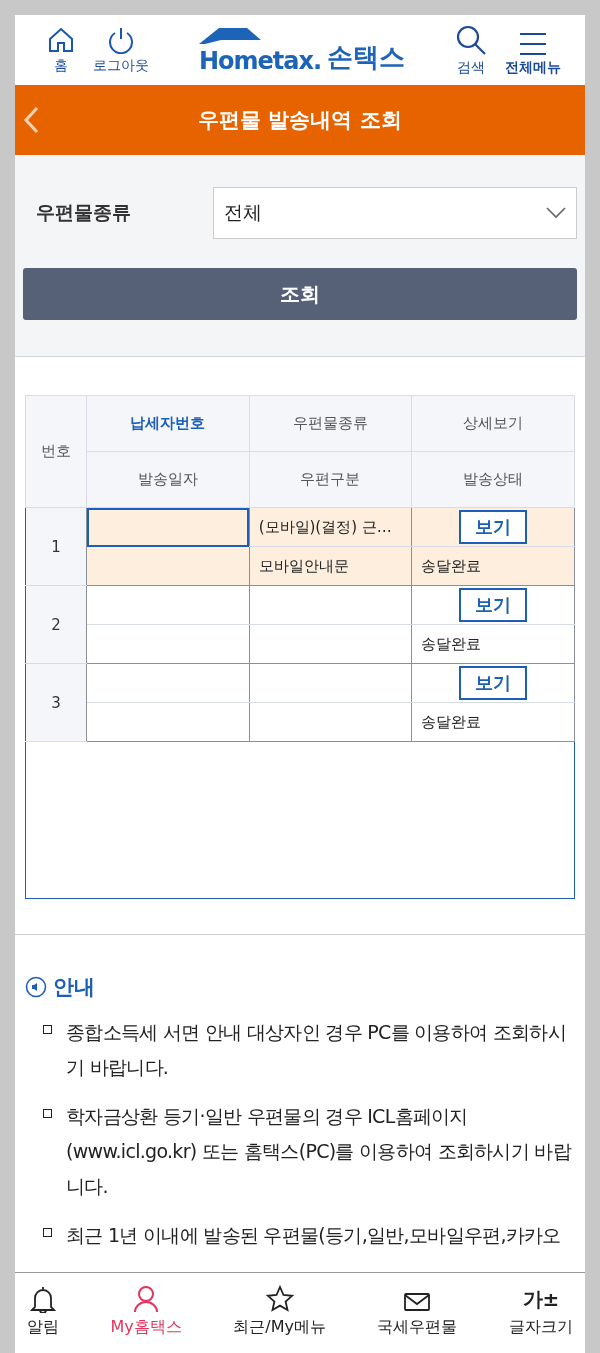 Image resolution: width=600 pixels, height=1353 pixels. I want to click on nav-tab: 알림, so click(43, 1306).